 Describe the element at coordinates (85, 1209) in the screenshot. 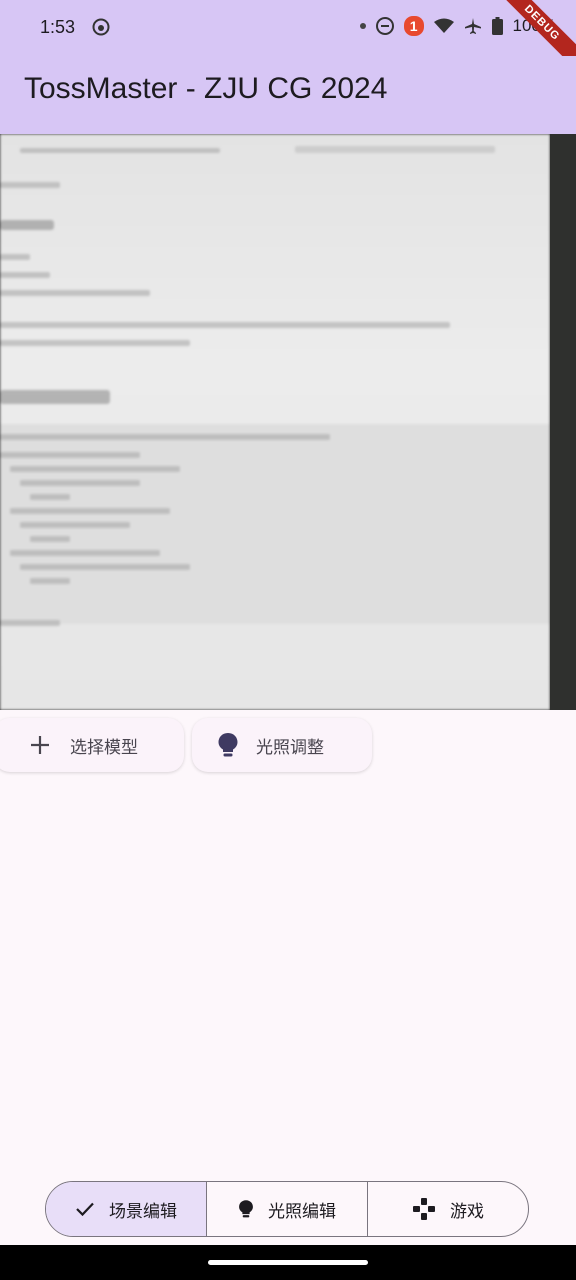

I see `check-icon` at that location.